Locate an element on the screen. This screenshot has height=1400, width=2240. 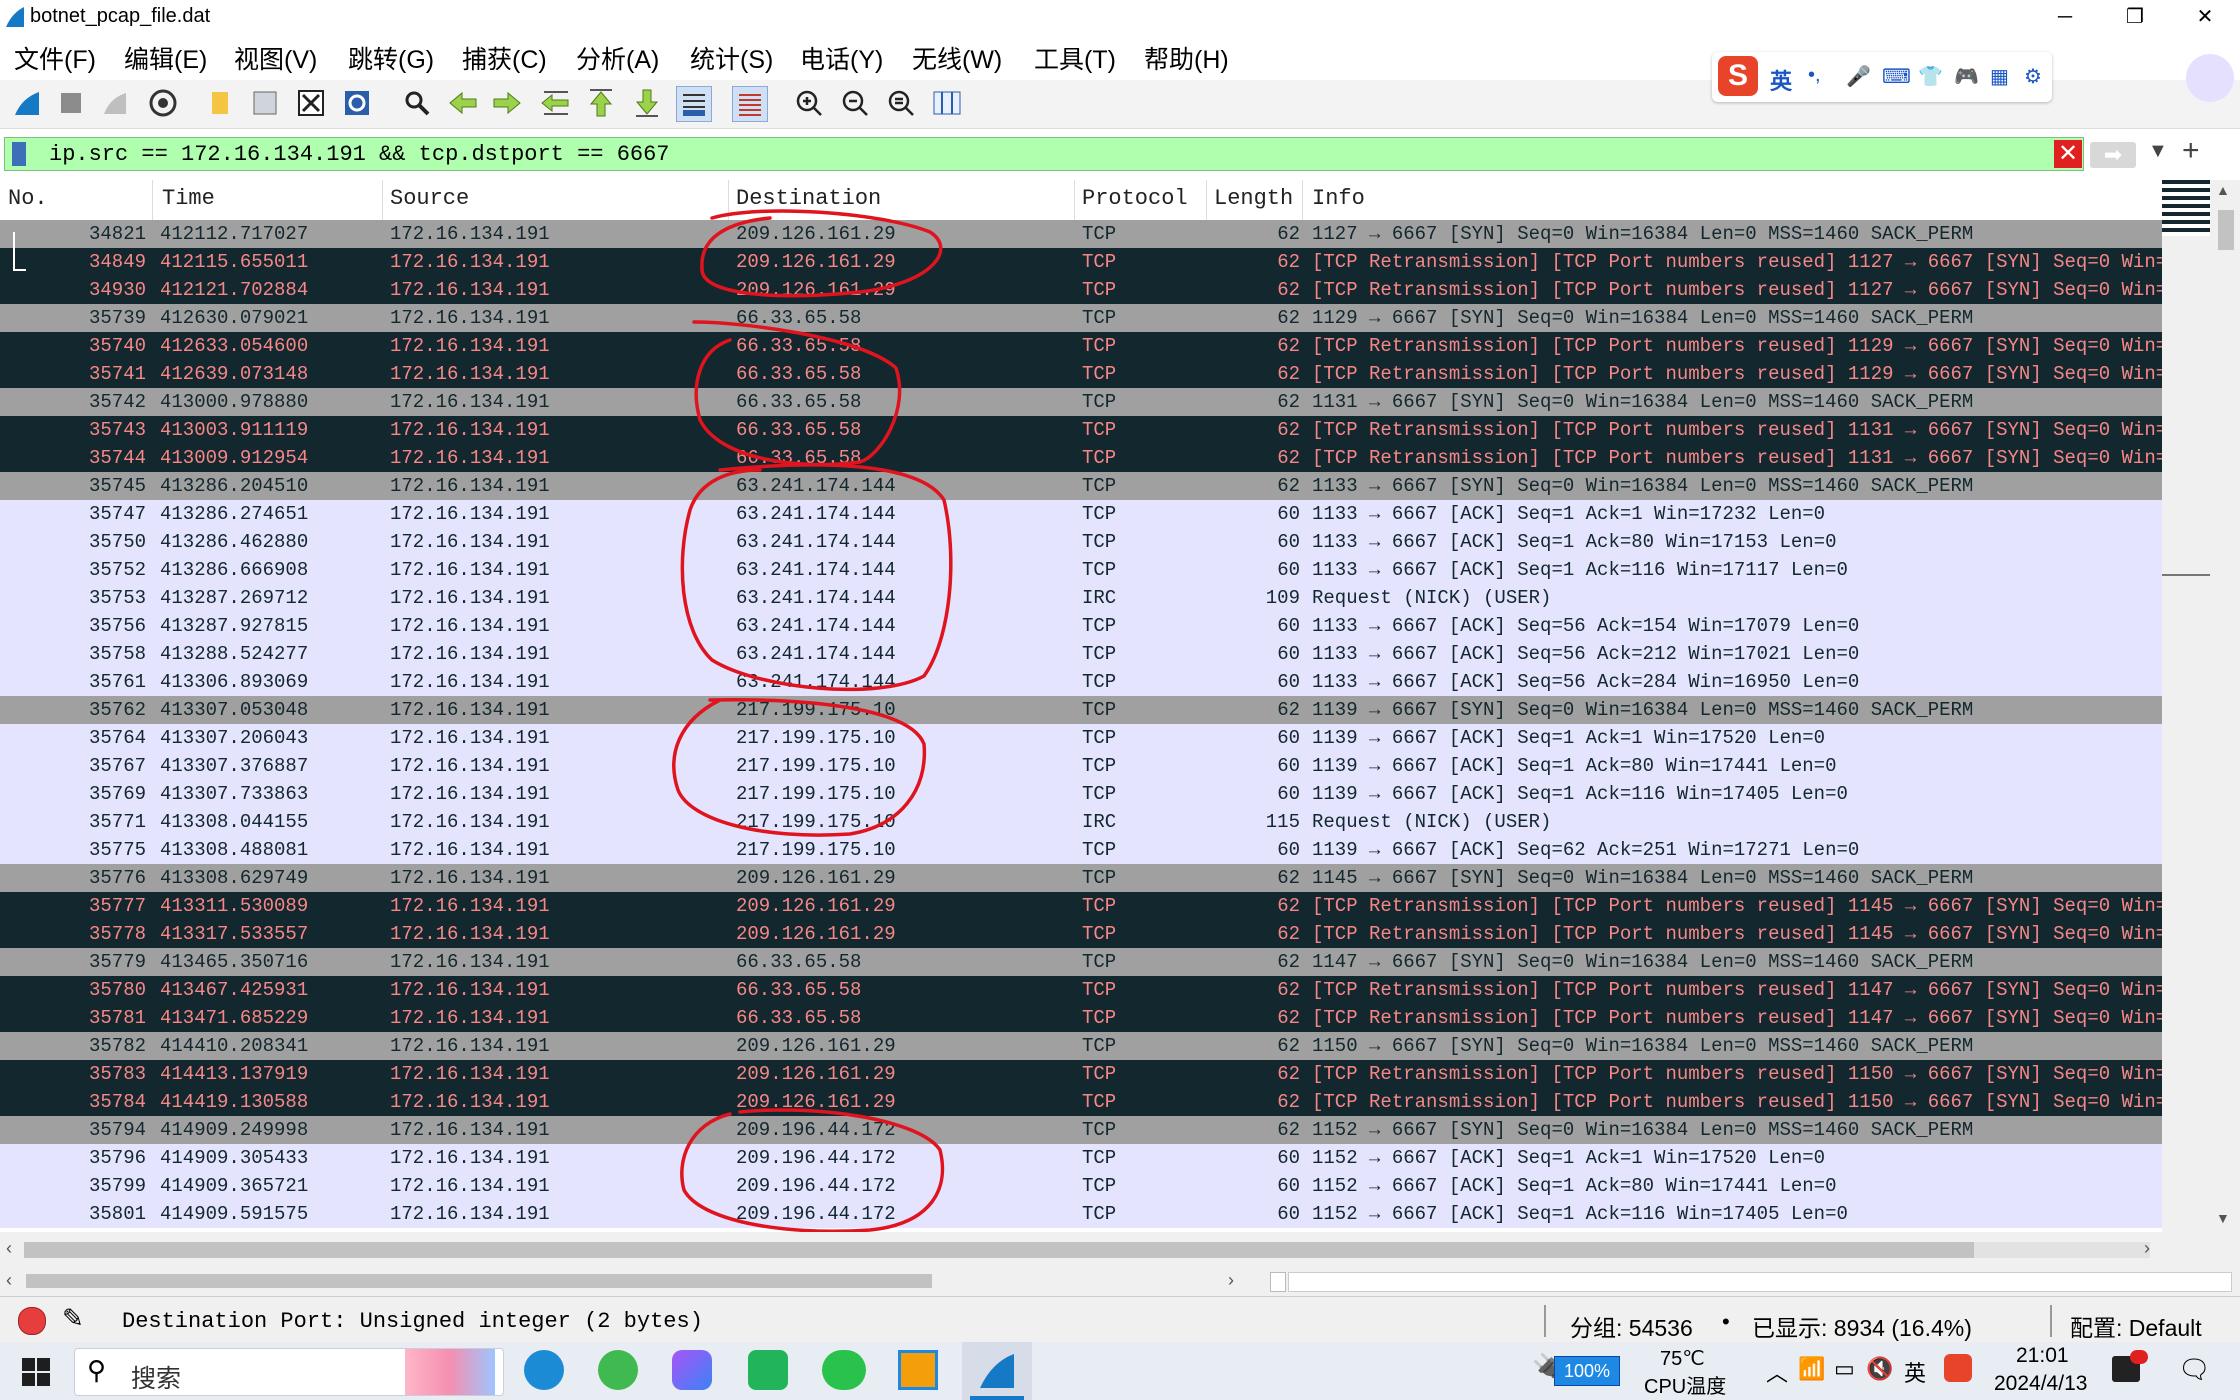
packet-list-minimap-scrollbar is located at coordinates (2187, 706).